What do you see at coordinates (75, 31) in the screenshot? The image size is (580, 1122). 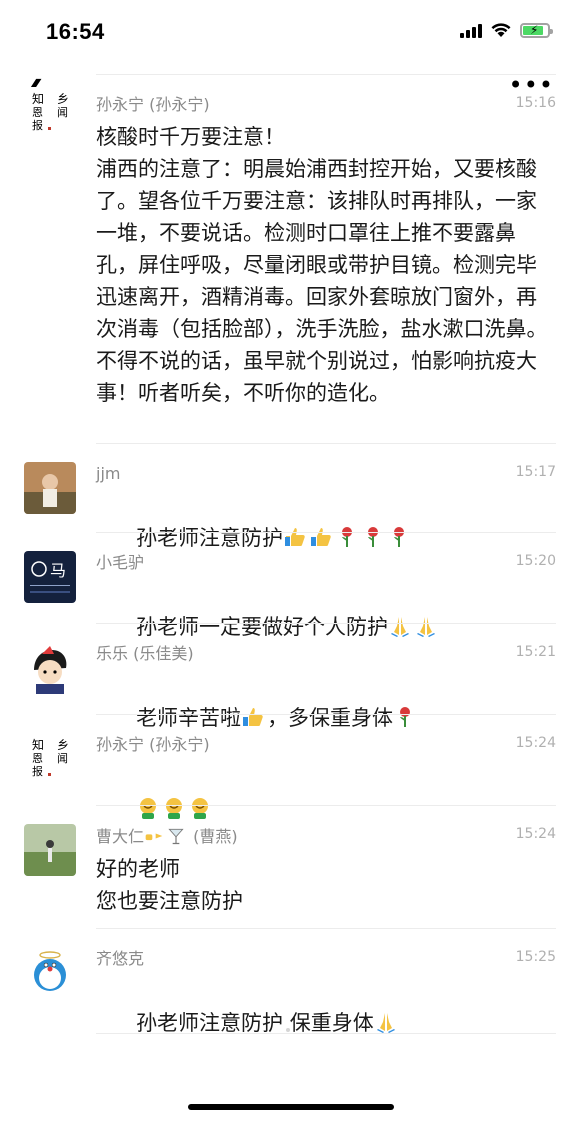 I see `status-time: 16:54` at bounding box center [75, 31].